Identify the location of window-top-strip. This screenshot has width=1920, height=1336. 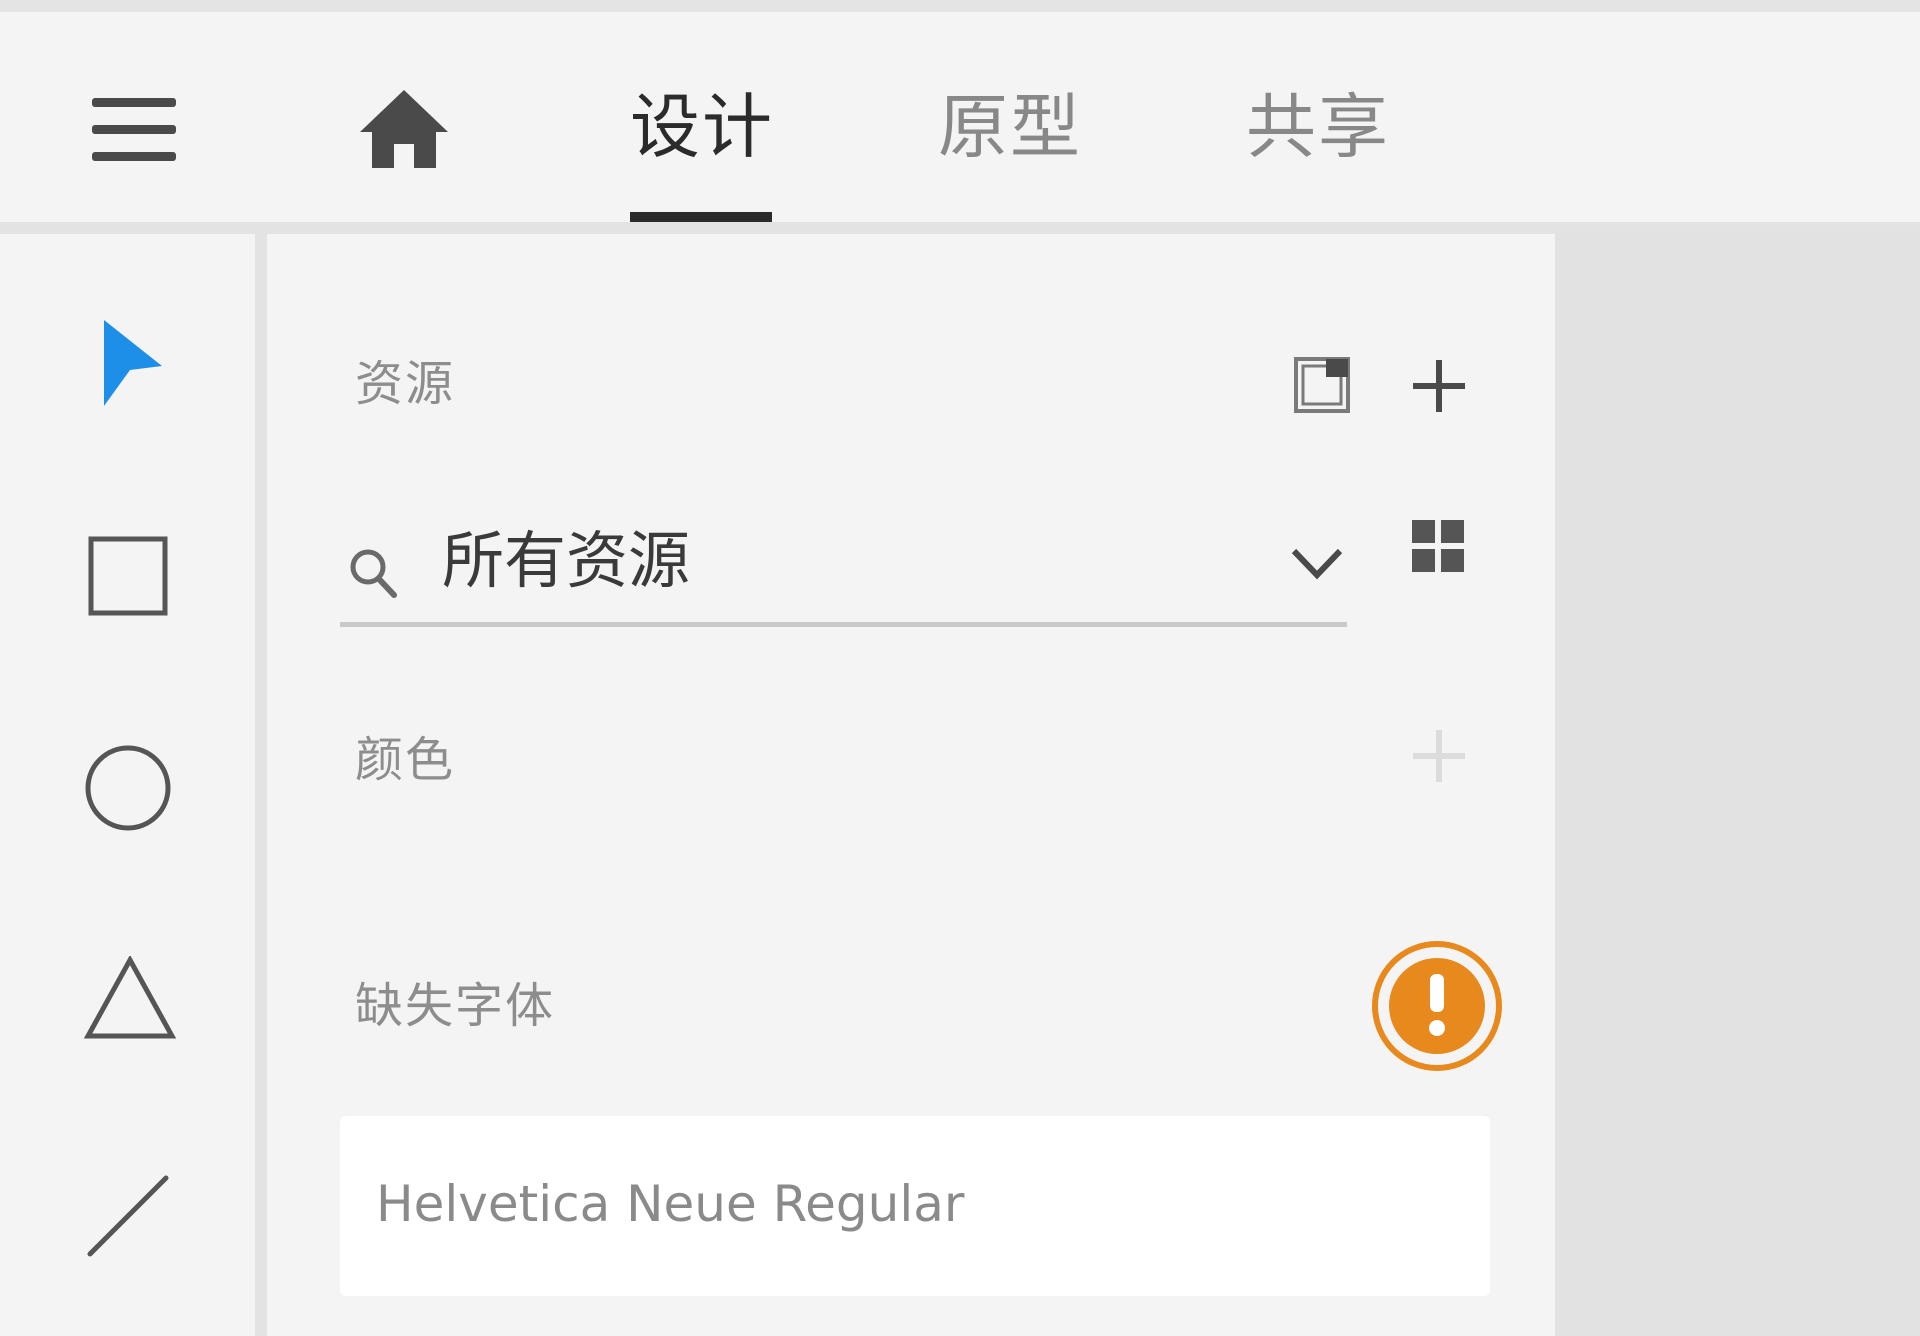
(960, 6).